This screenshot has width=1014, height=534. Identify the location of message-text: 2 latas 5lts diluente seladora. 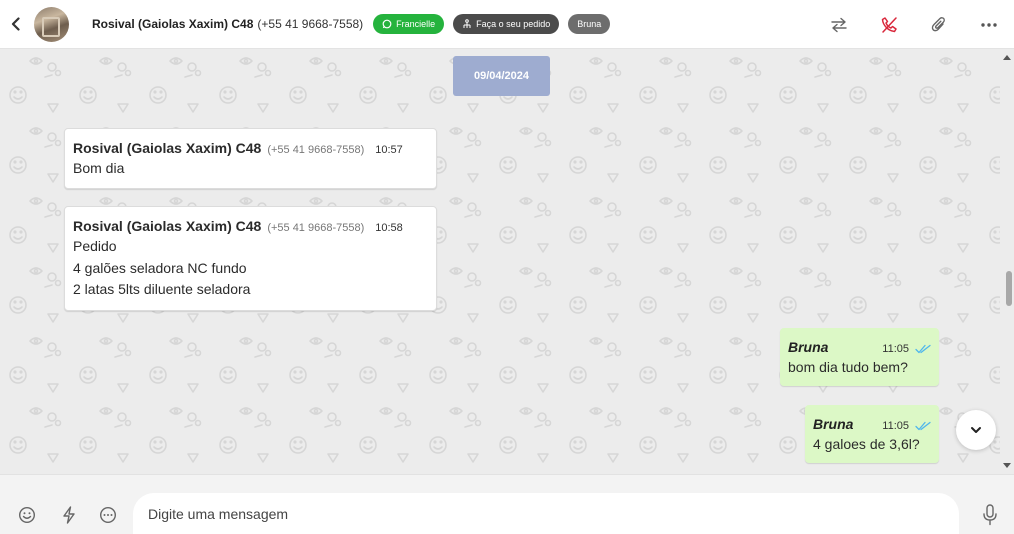
(162, 289).